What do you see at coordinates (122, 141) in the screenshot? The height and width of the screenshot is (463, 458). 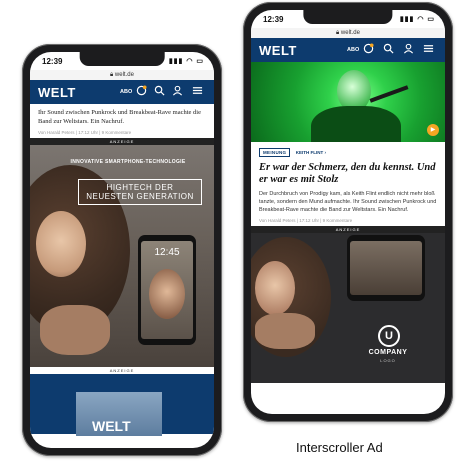 I see `anzeige-label-top: ANZEIGE` at bounding box center [122, 141].